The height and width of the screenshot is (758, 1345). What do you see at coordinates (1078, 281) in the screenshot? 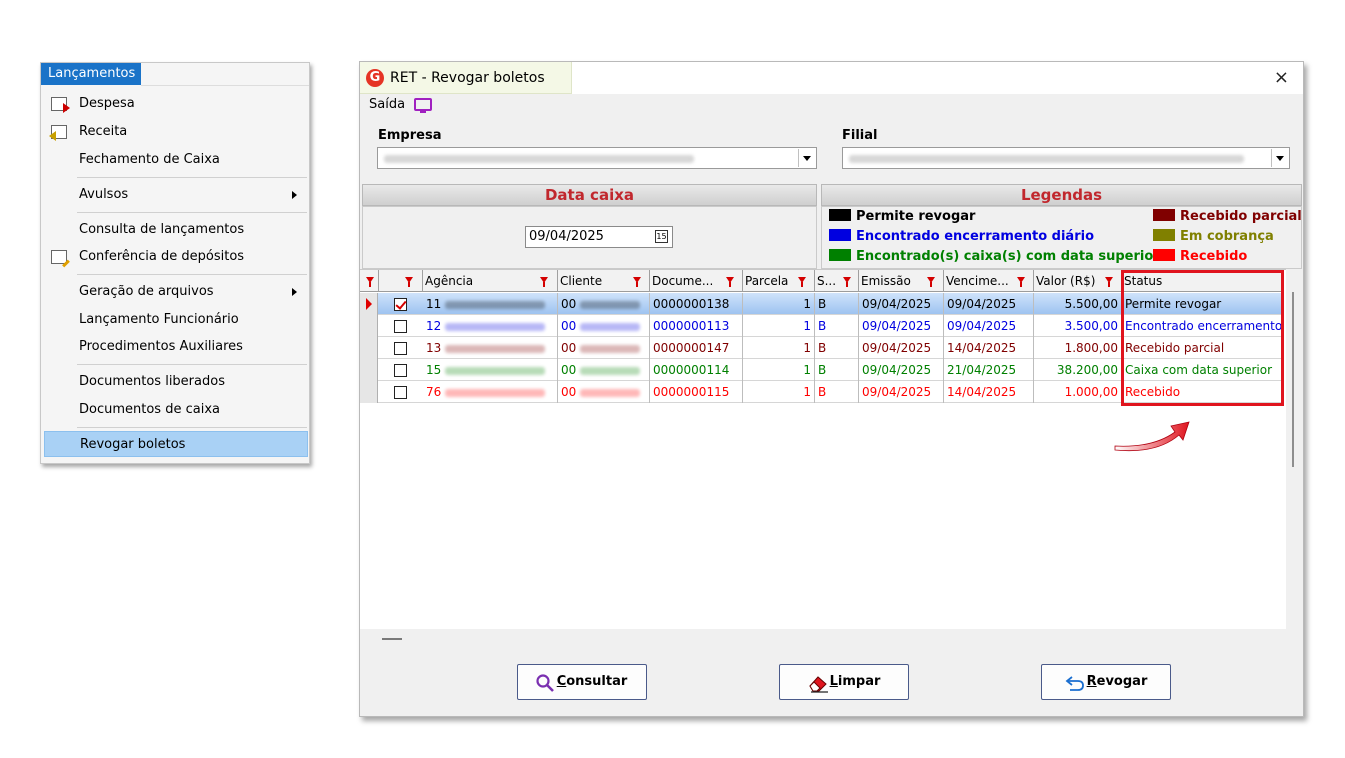
I see `col-header-valor: Valor (R$)` at bounding box center [1078, 281].